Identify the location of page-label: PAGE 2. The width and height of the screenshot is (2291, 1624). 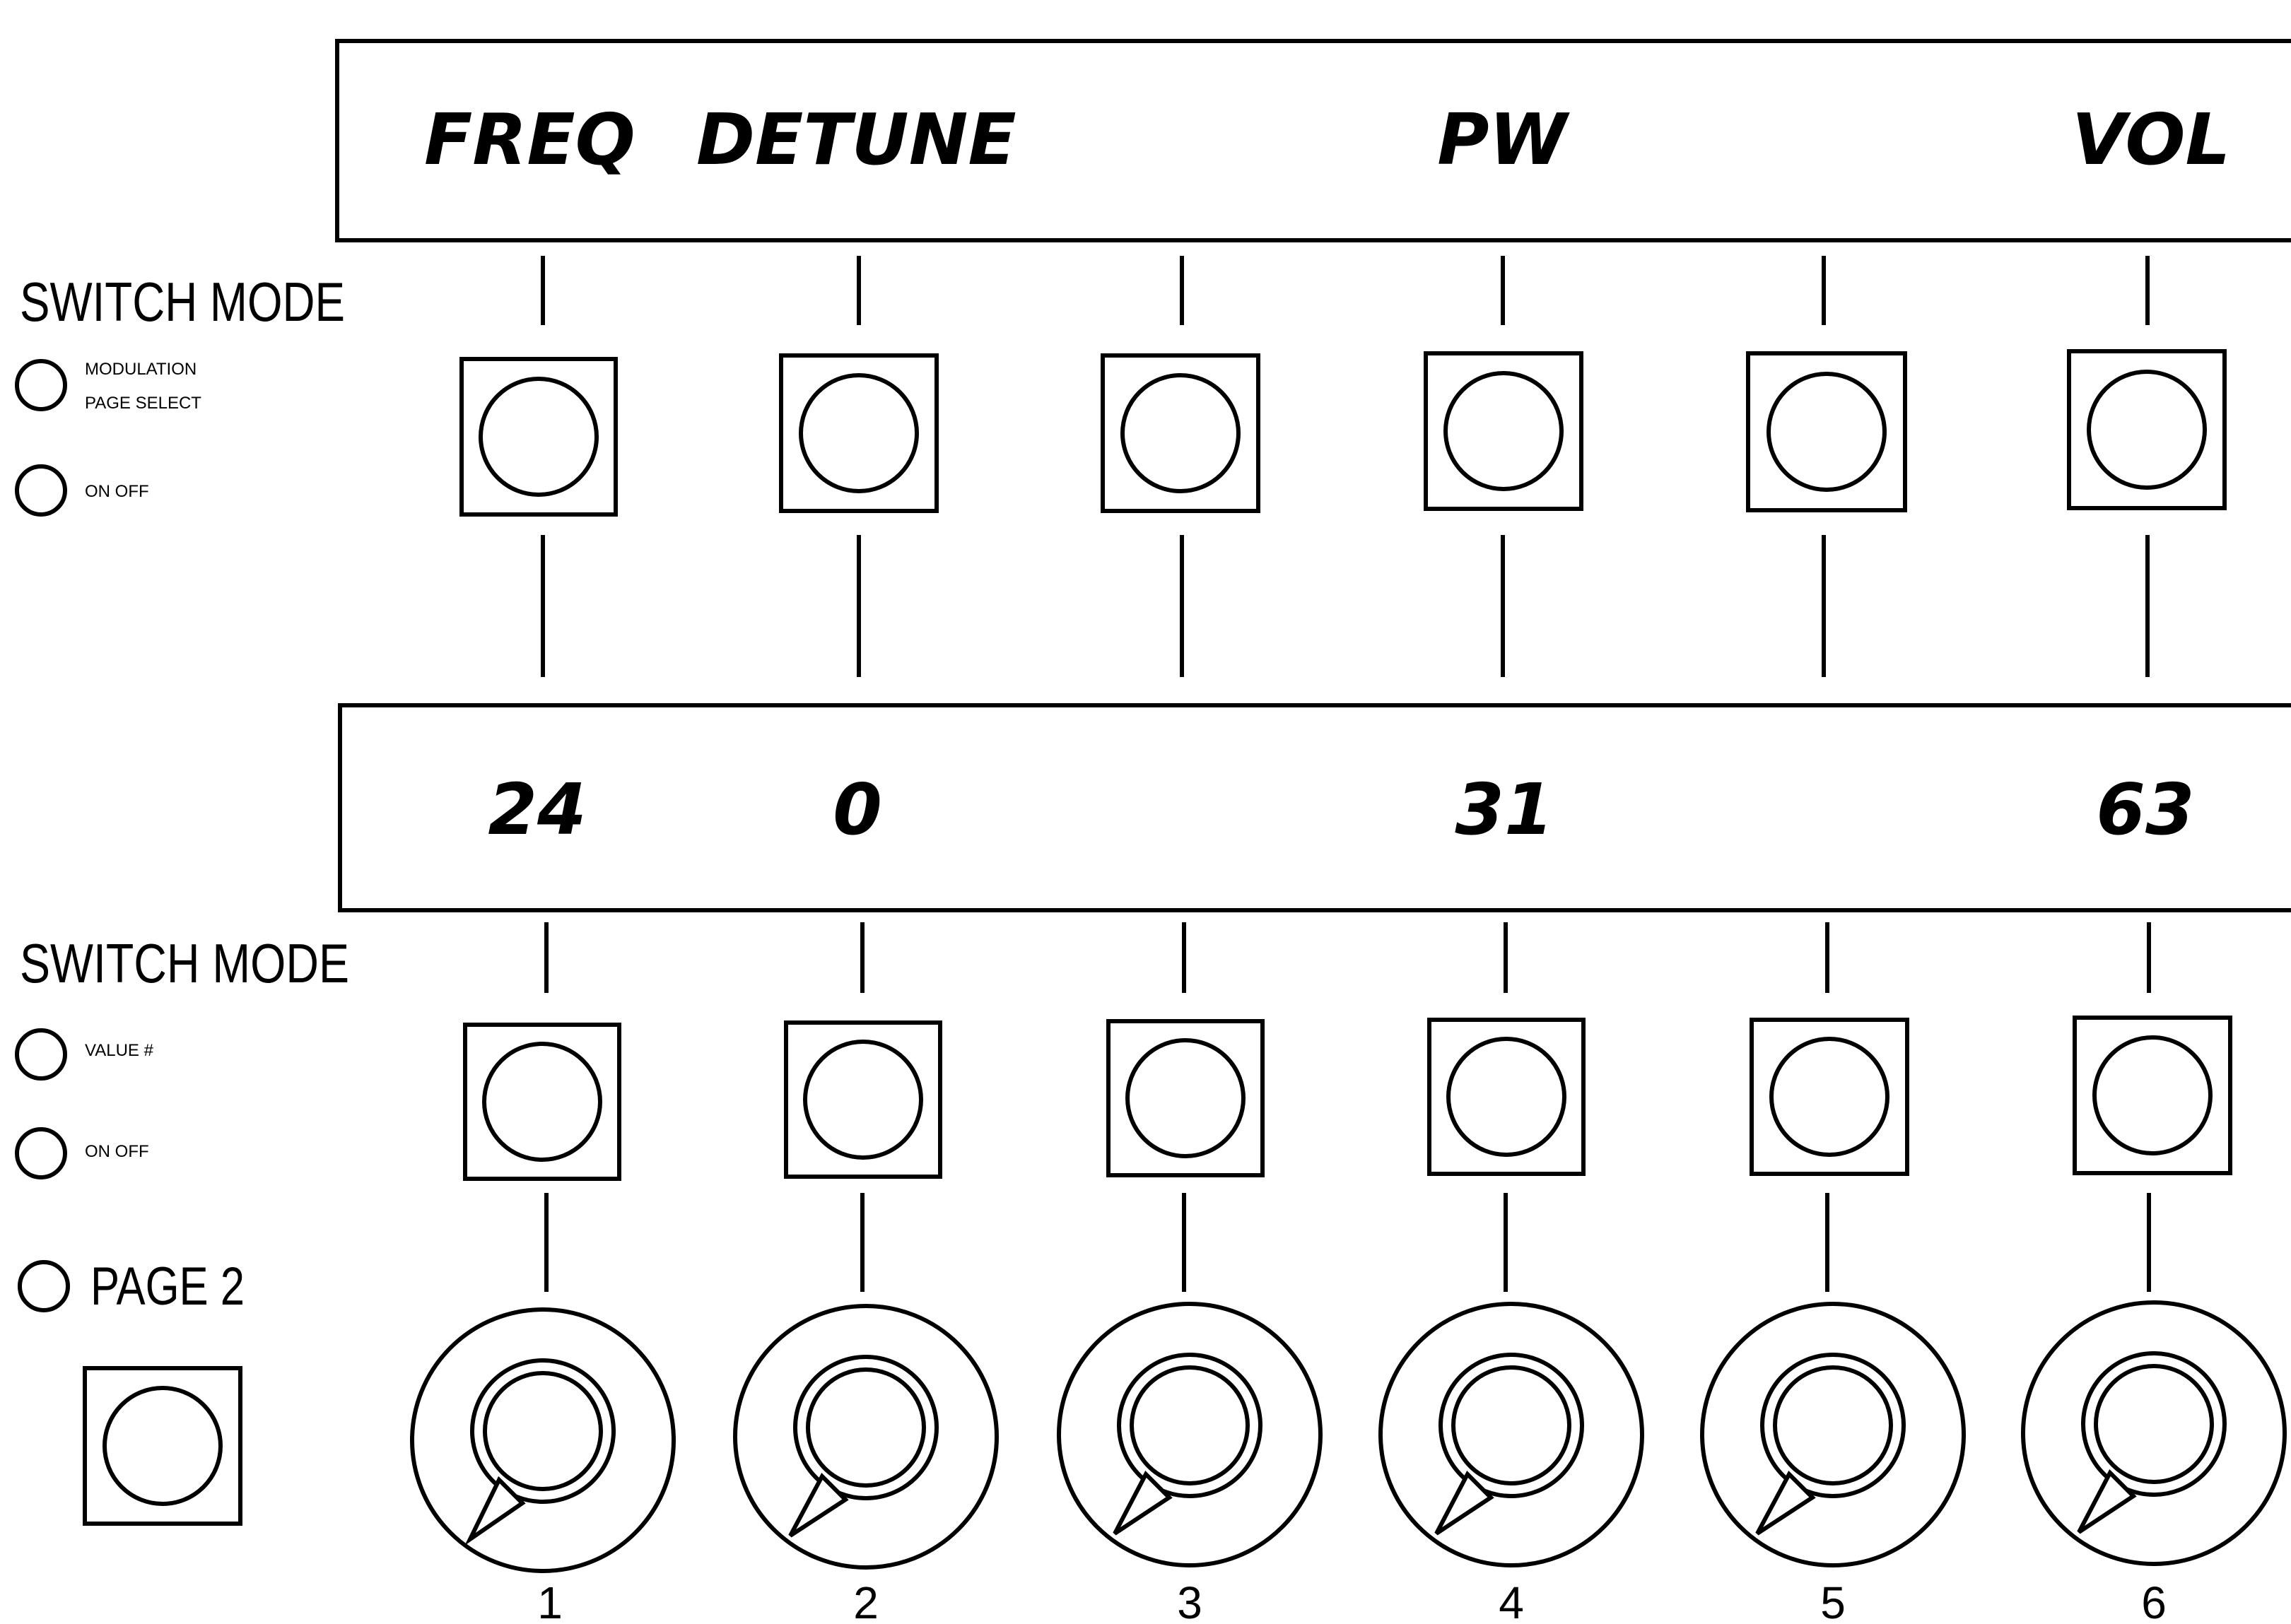
(167, 1287).